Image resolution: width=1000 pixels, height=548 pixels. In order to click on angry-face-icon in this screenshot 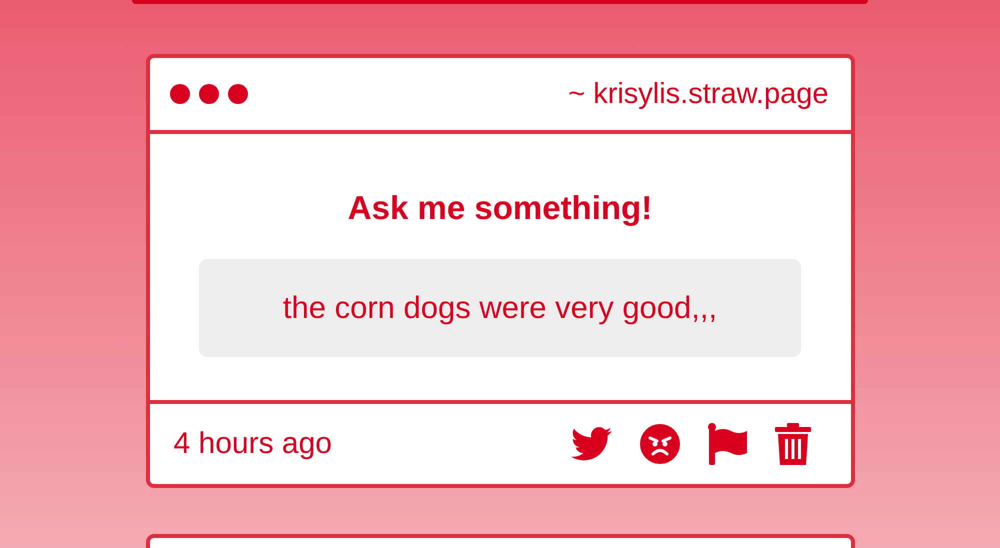, I will do `click(659, 444)`.